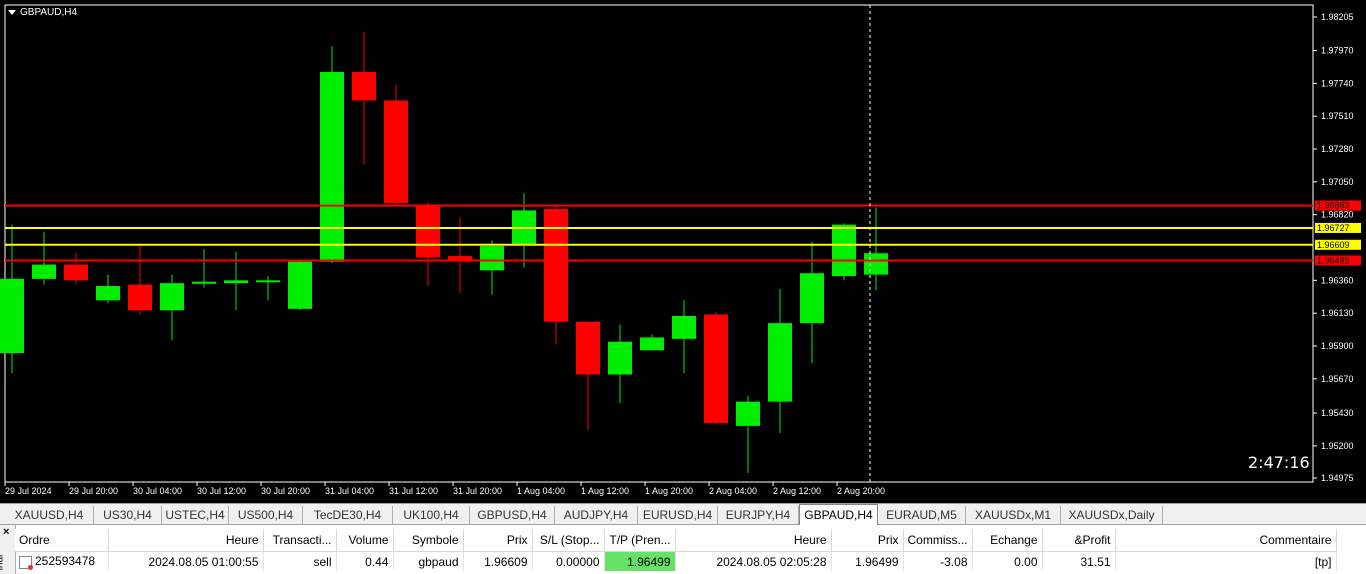 The image size is (1366, 574). Describe the element at coordinates (797, 491) in the screenshot. I see `time-tick-label: 2 Aug 12:00` at that location.